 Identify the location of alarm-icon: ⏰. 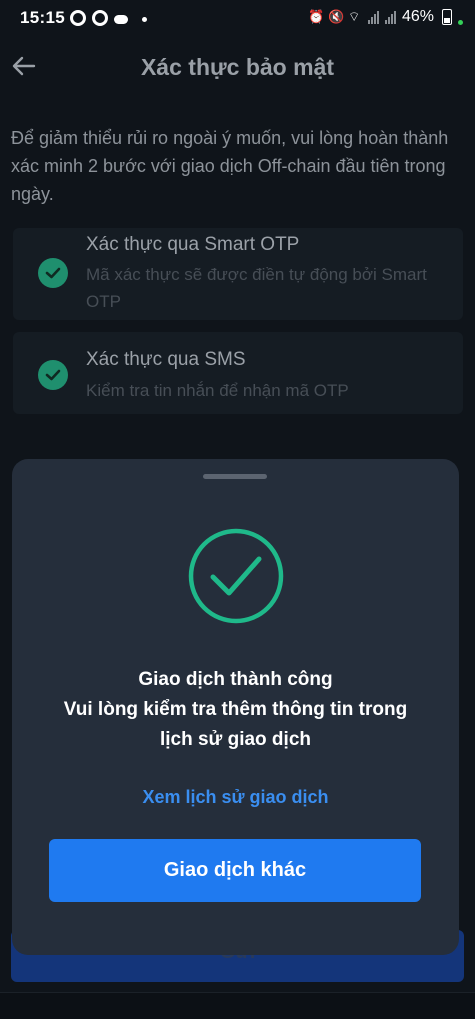
(316, 16).